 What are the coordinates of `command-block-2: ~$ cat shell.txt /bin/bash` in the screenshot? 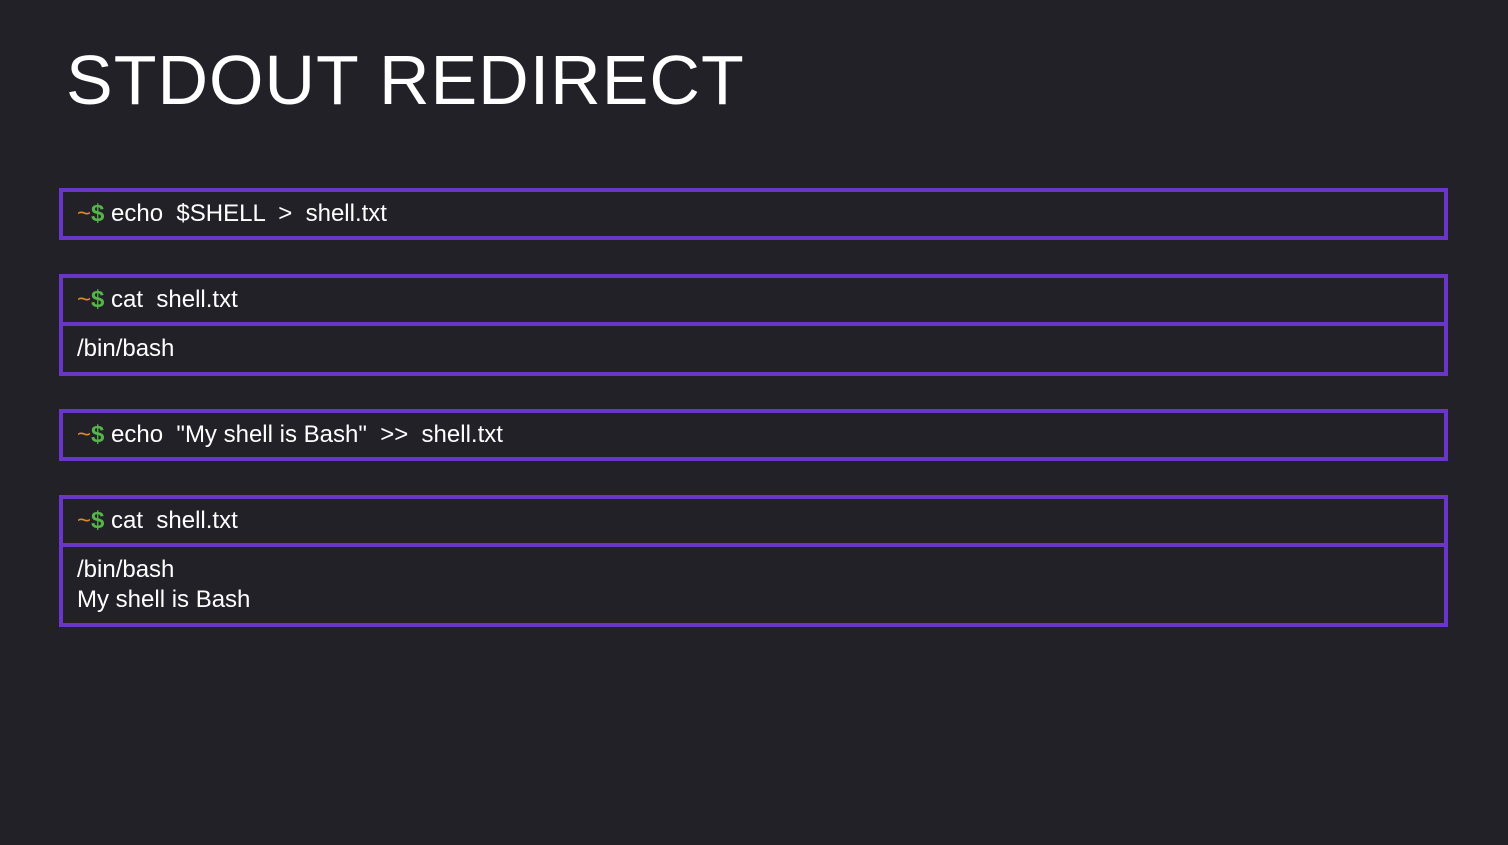 It's located at (753, 325).